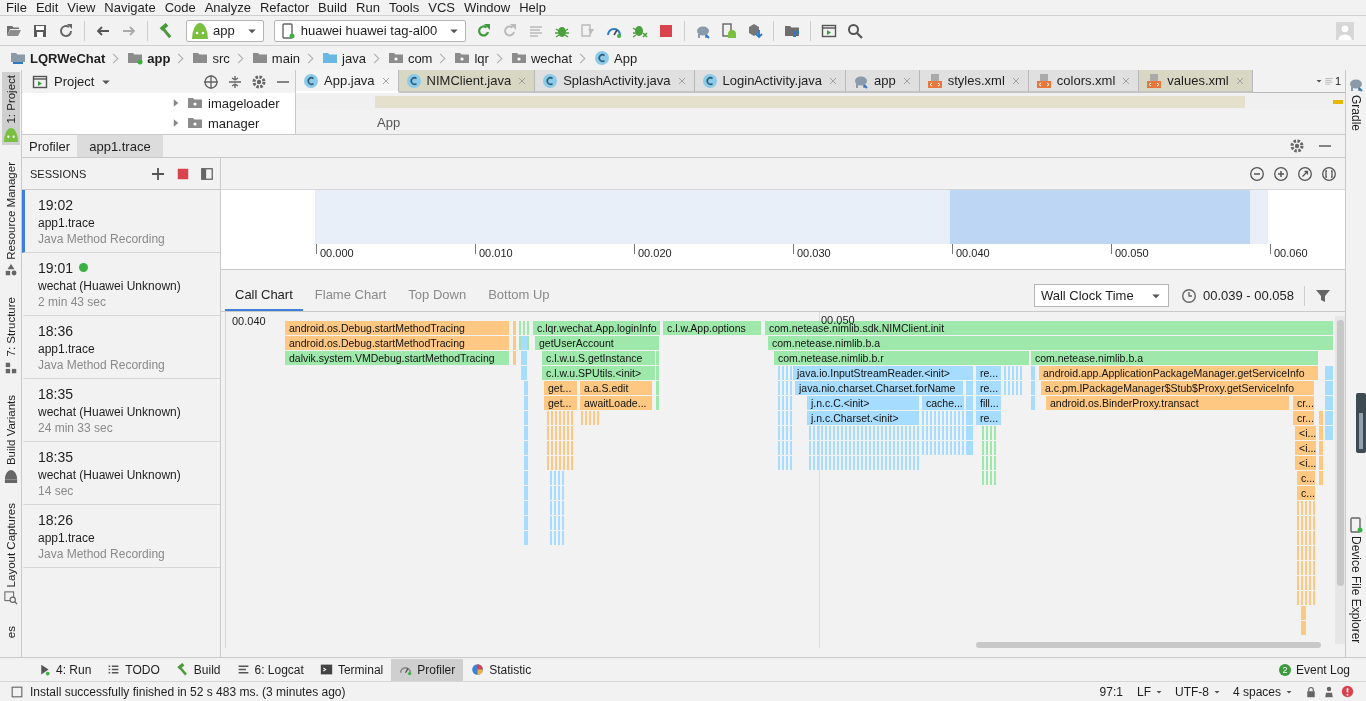 The height and width of the screenshot is (701, 1366). I want to click on method-bar: java.nio.charset.Charset.forName, so click(879, 388).